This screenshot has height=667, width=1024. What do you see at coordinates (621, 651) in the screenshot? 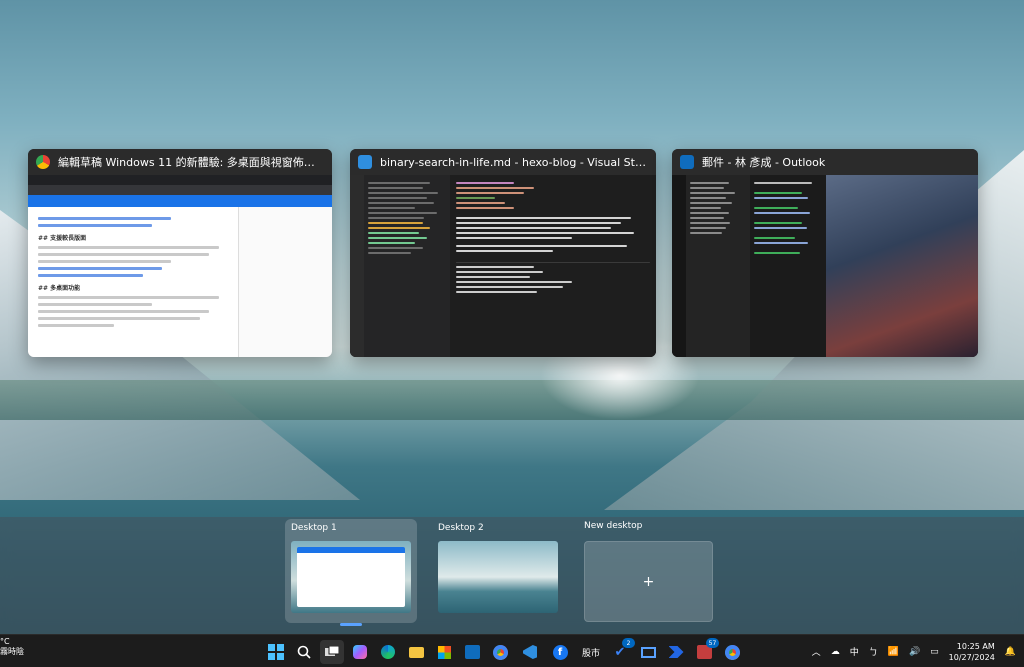
I see `todo-icon: ✔ 2` at bounding box center [621, 651].